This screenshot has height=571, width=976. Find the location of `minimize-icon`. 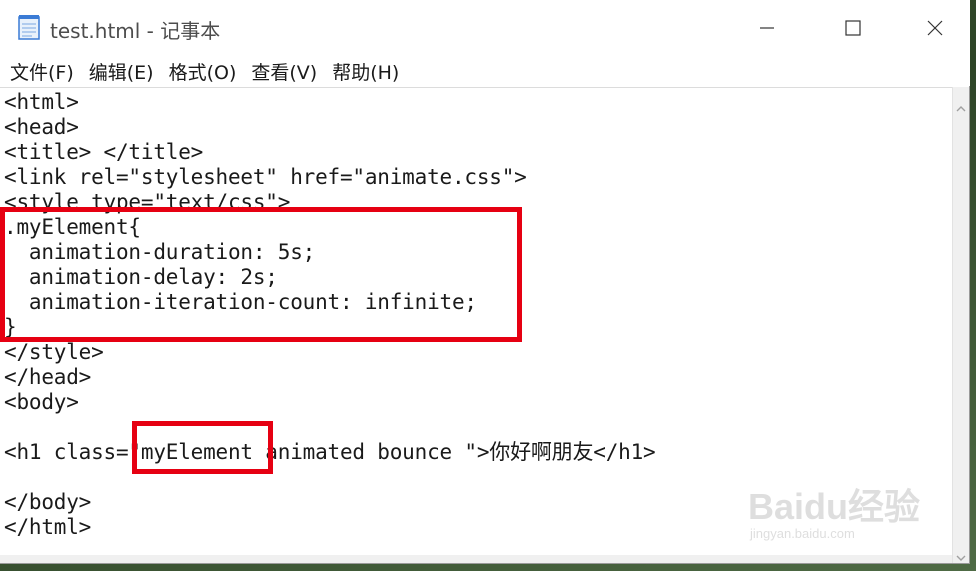

minimize-icon is located at coordinates (767, 28).